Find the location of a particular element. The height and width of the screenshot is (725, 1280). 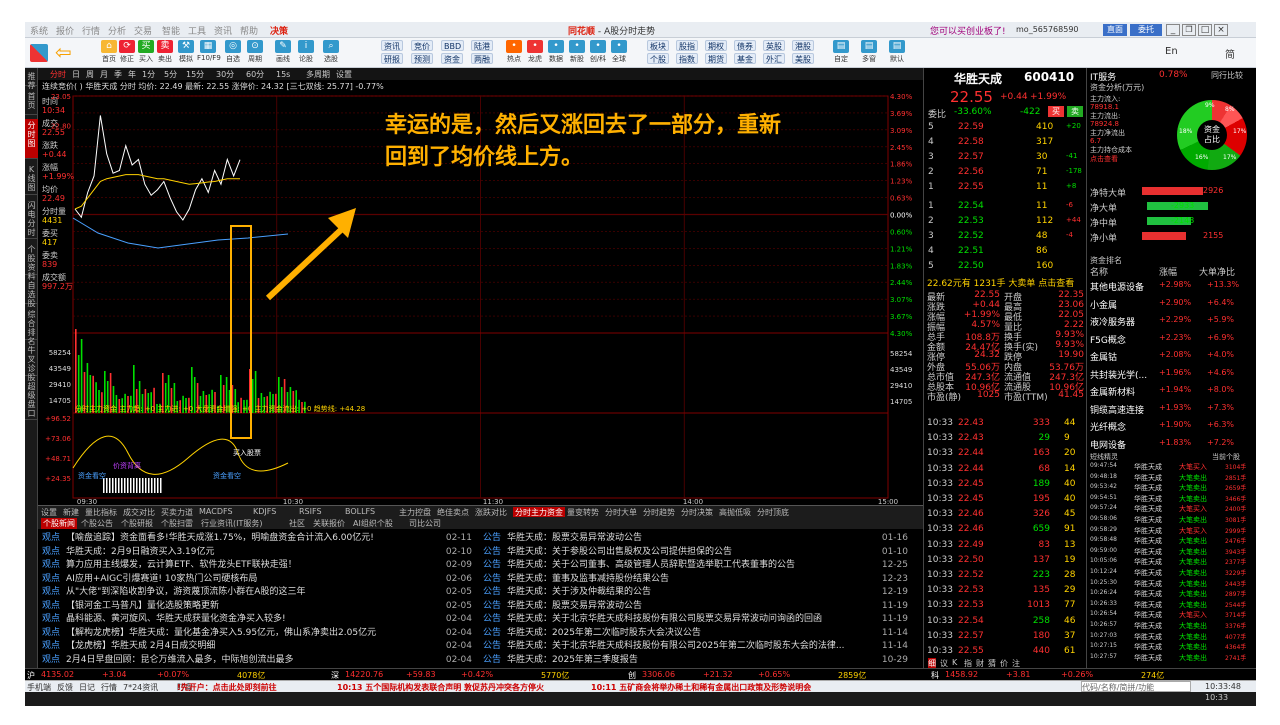

news-tab-2: 个股研报 is located at coordinates (137, 523).